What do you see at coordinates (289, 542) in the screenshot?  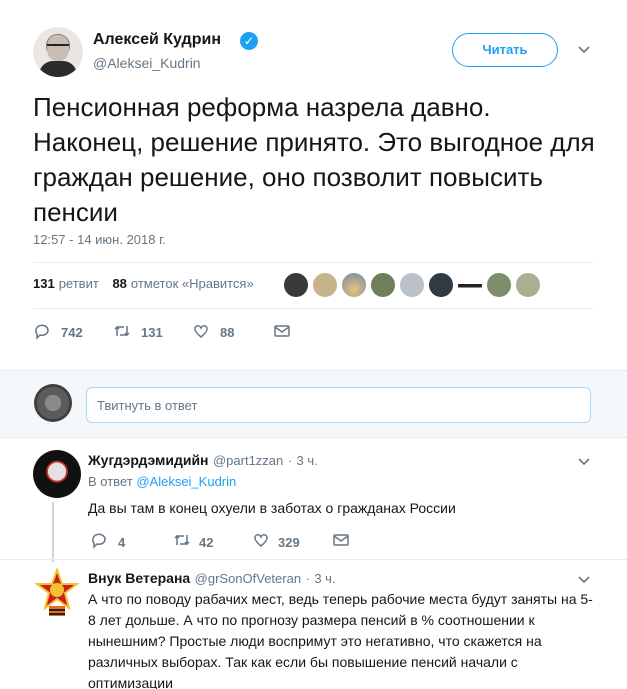 I see `like-count: 329` at bounding box center [289, 542].